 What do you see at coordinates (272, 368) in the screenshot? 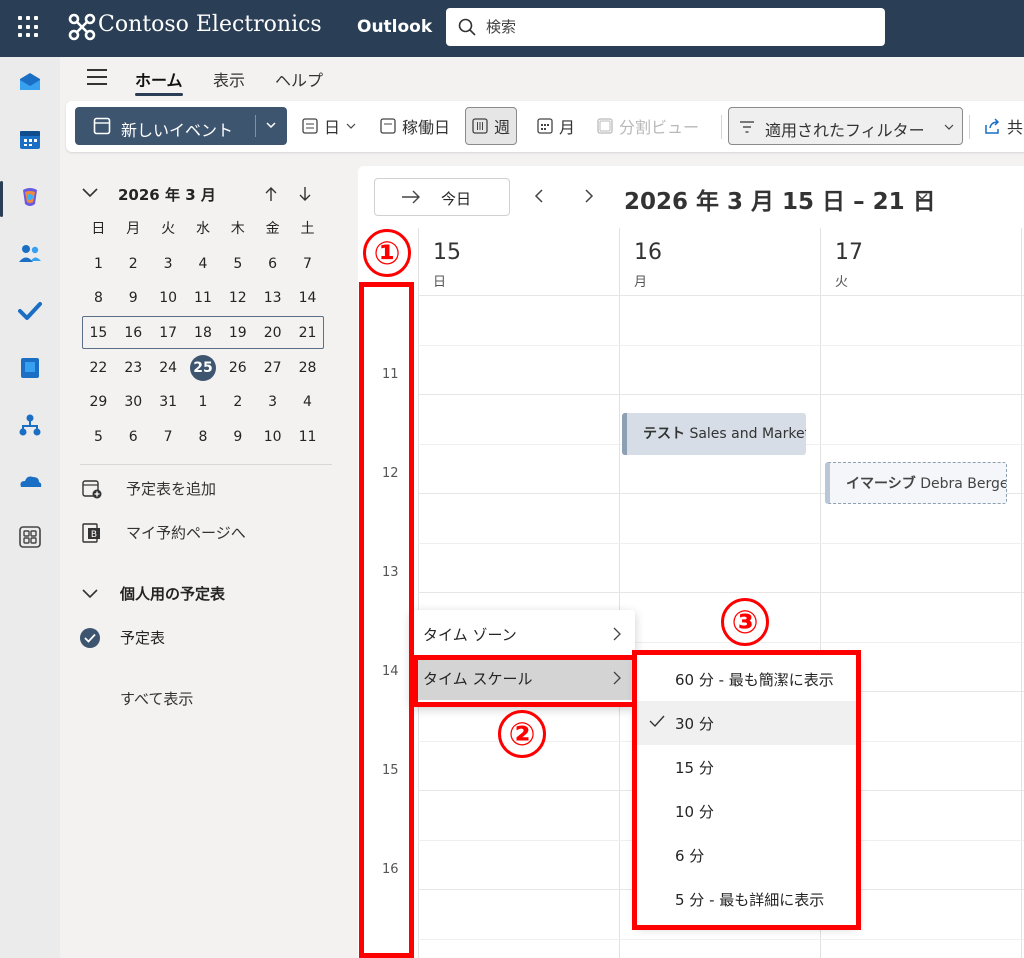
I see `date-cell: 27` at bounding box center [272, 368].